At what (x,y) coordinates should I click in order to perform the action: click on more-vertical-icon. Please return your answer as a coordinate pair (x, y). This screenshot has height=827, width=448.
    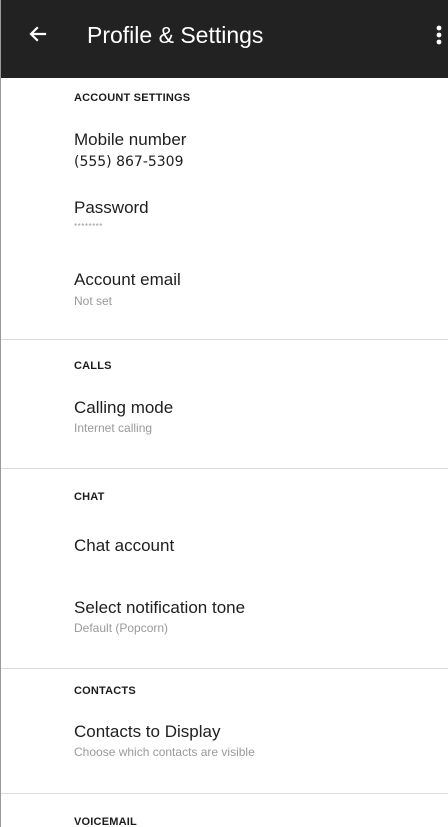
    Looking at the image, I should click on (437, 35).